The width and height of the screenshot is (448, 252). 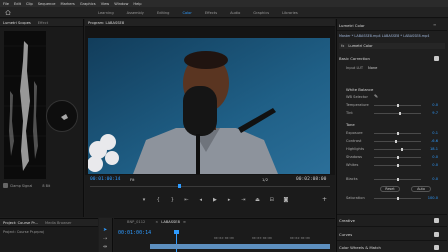 I want to click on auto-button: Auto, so click(x=421, y=189).